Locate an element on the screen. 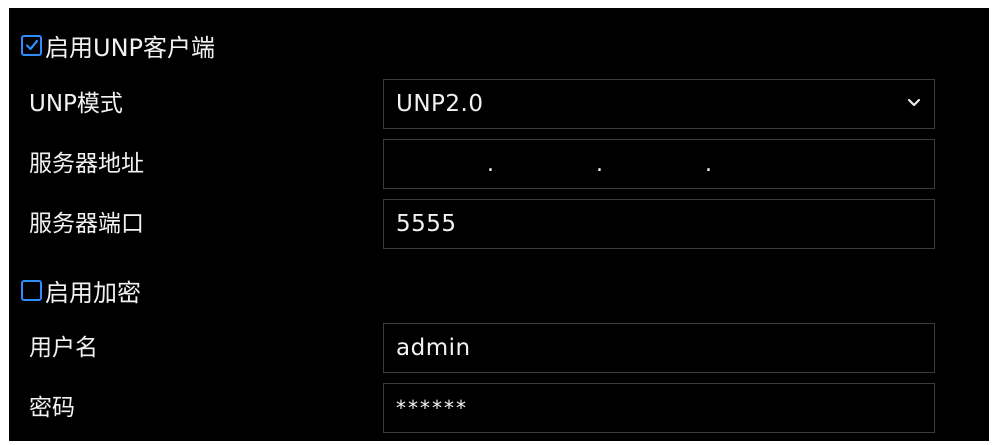 Image resolution: width=1003 pixels, height=445 pixels. server-port-label: 服务器端口 is located at coordinates (86, 224).